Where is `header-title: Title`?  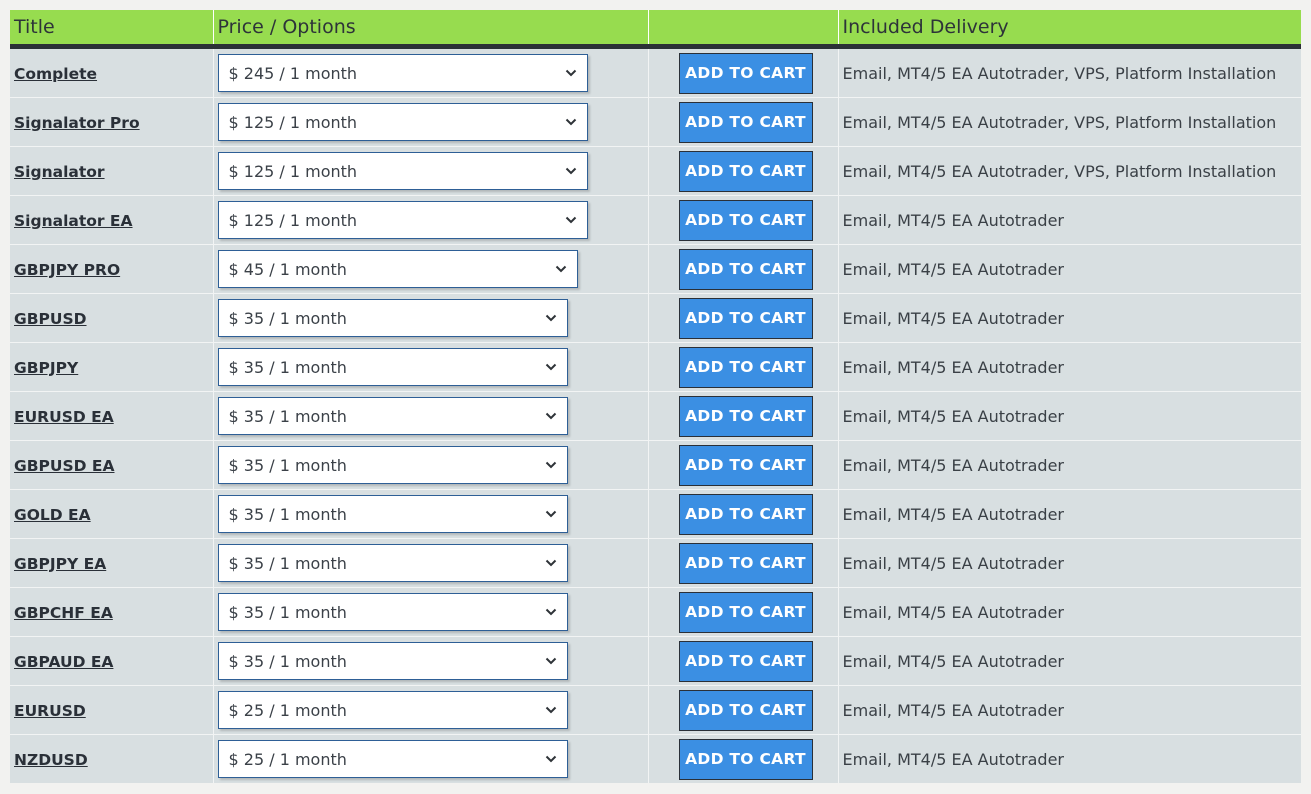
header-title: Title is located at coordinates (112, 29).